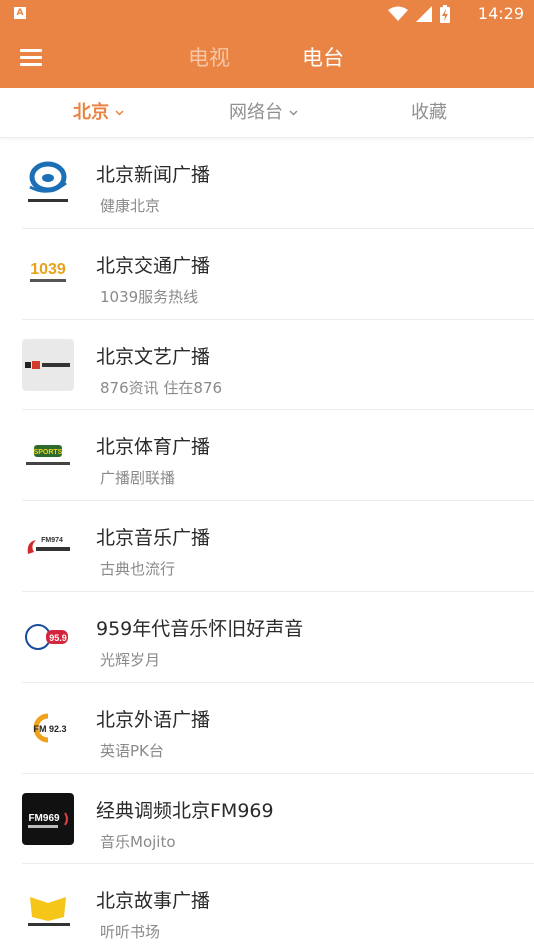  I want to click on subtab-favorites: 收藏, so click(429, 113).